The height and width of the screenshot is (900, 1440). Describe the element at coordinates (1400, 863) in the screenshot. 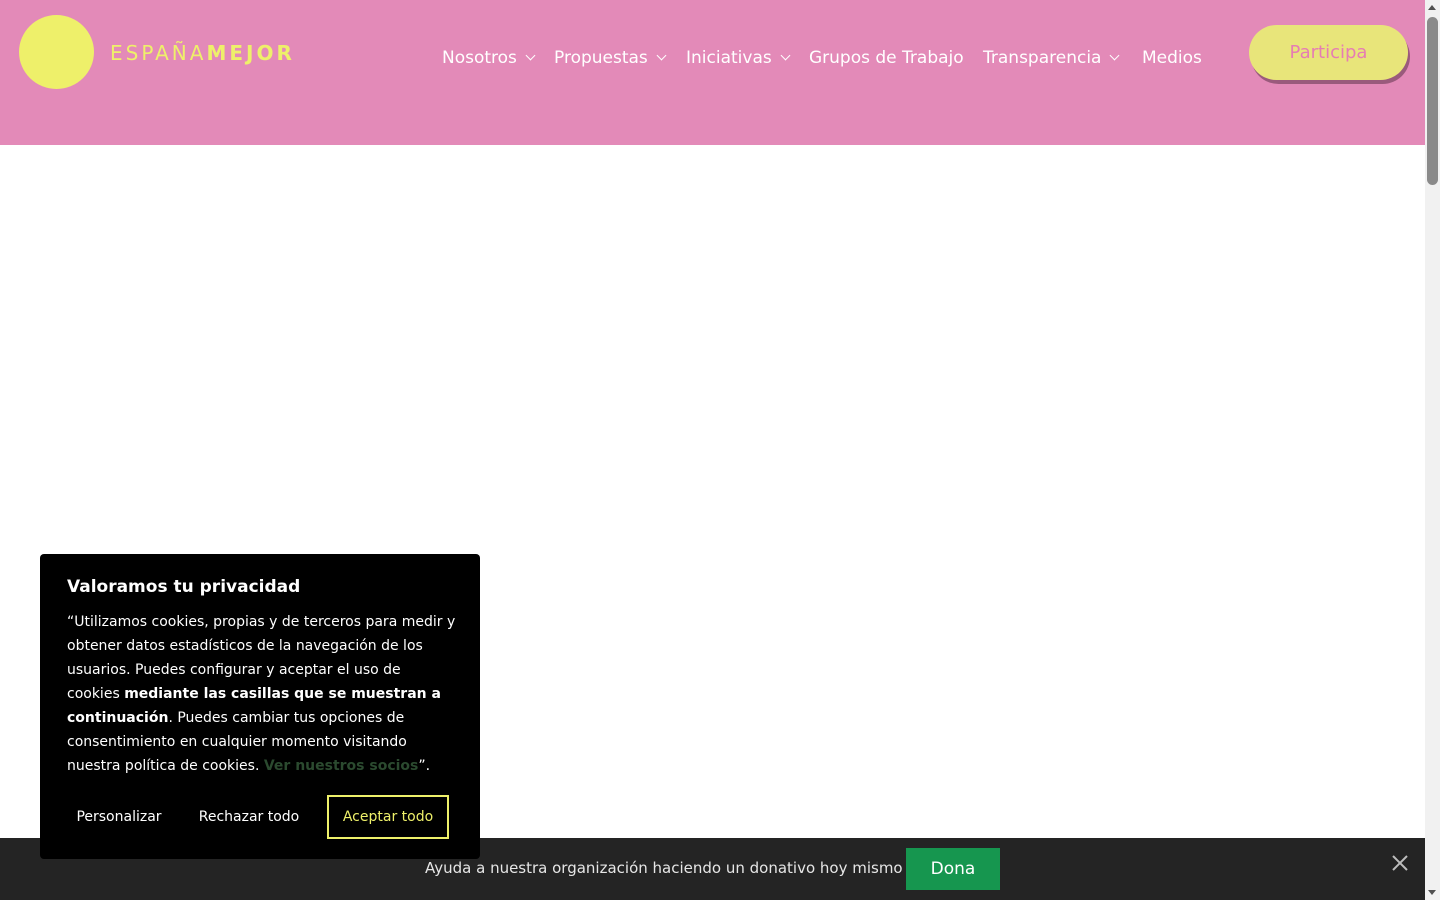

I see `close-icon` at that location.